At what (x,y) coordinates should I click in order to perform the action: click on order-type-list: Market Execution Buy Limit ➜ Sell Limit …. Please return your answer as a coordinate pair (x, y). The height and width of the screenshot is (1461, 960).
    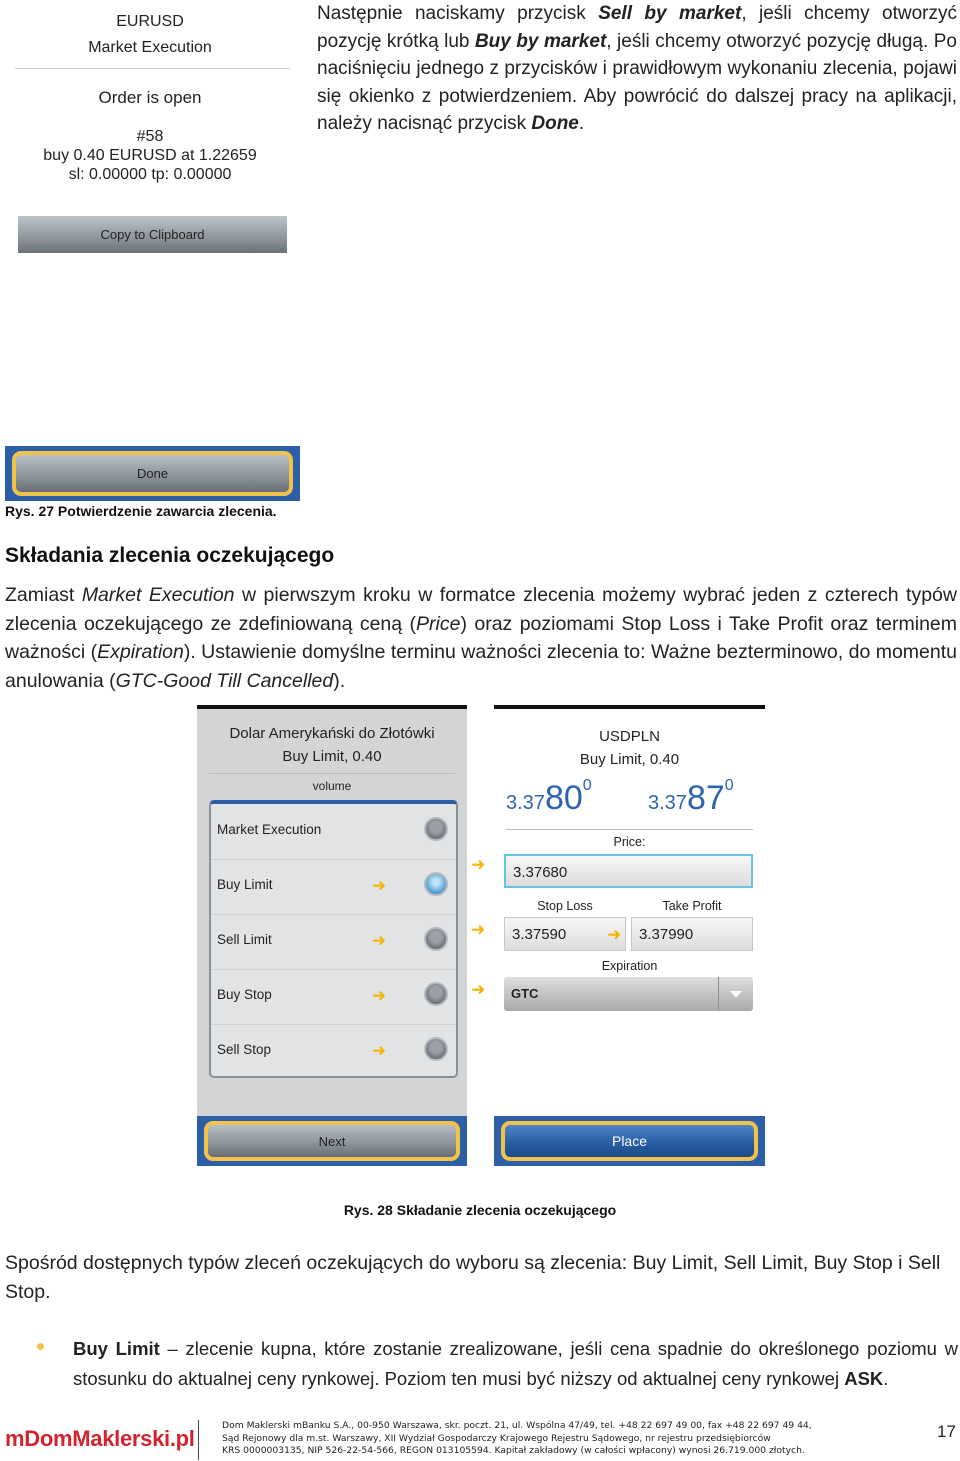
    Looking at the image, I should click on (333, 939).